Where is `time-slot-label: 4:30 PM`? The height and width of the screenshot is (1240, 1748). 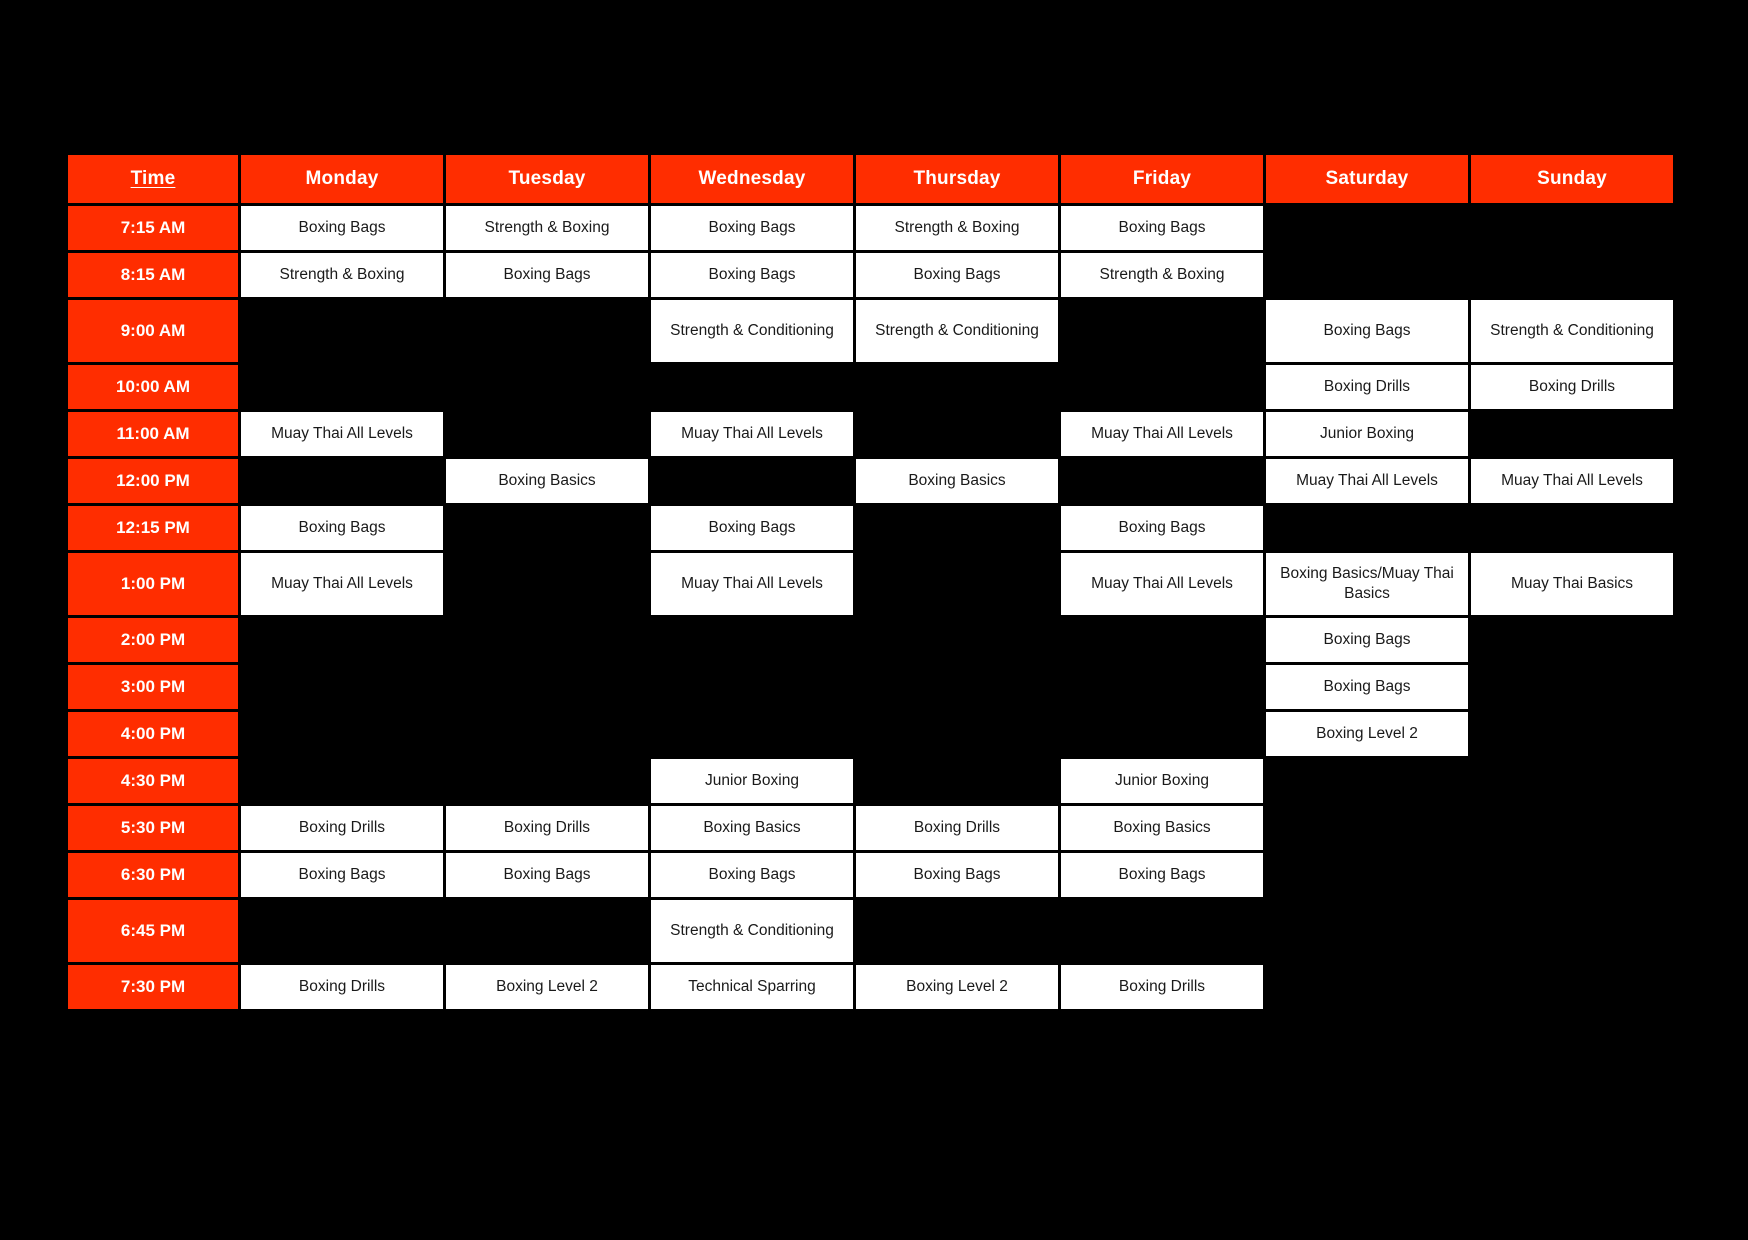
time-slot-label: 4:30 PM is located at coordinates (153, 781).